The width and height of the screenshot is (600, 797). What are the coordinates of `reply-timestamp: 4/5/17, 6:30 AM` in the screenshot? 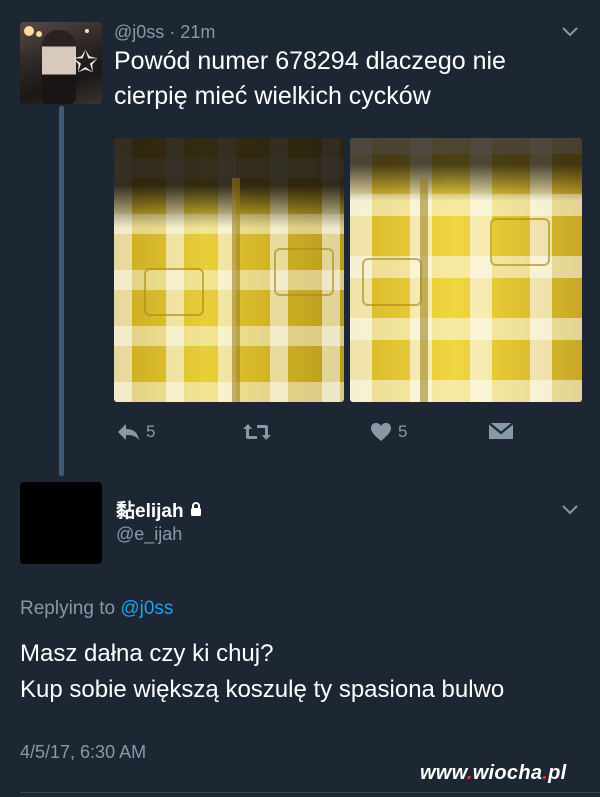 It's located at (83, 752).